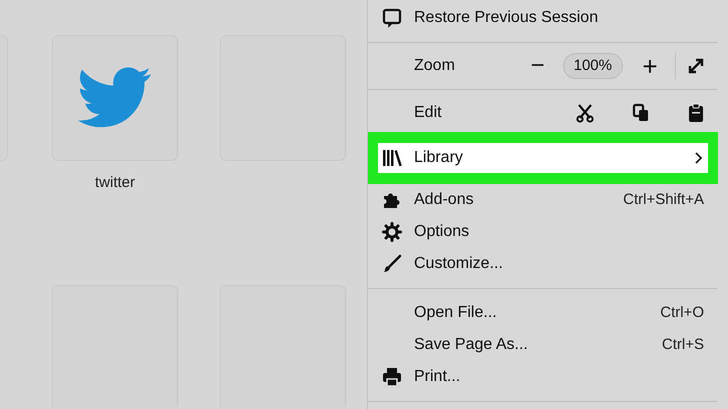 The image size is (728, 409). What do you see at coordinates (428, 113) in the screenshot?
I see `edit-label: Edit` at bounding box center [428, 113].